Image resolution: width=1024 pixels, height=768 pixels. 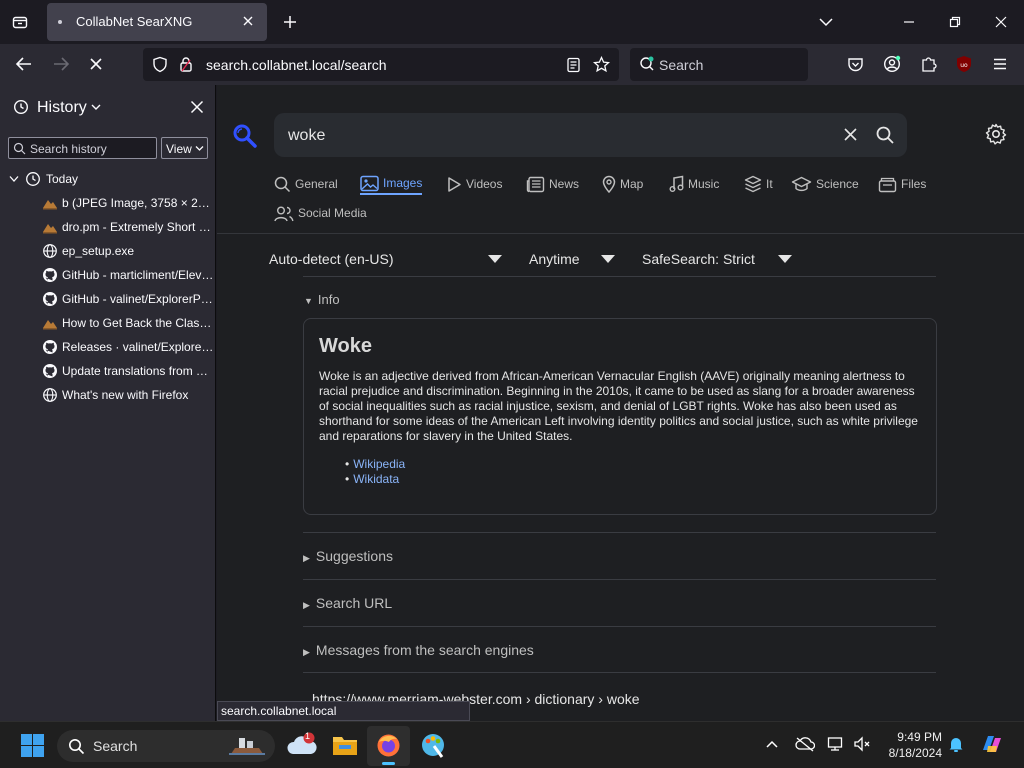 What do you see at coordinates (347, 603) in the screenshot?
I see `search-url-section: ▶ Search URL` at bounding box center [347, 603].